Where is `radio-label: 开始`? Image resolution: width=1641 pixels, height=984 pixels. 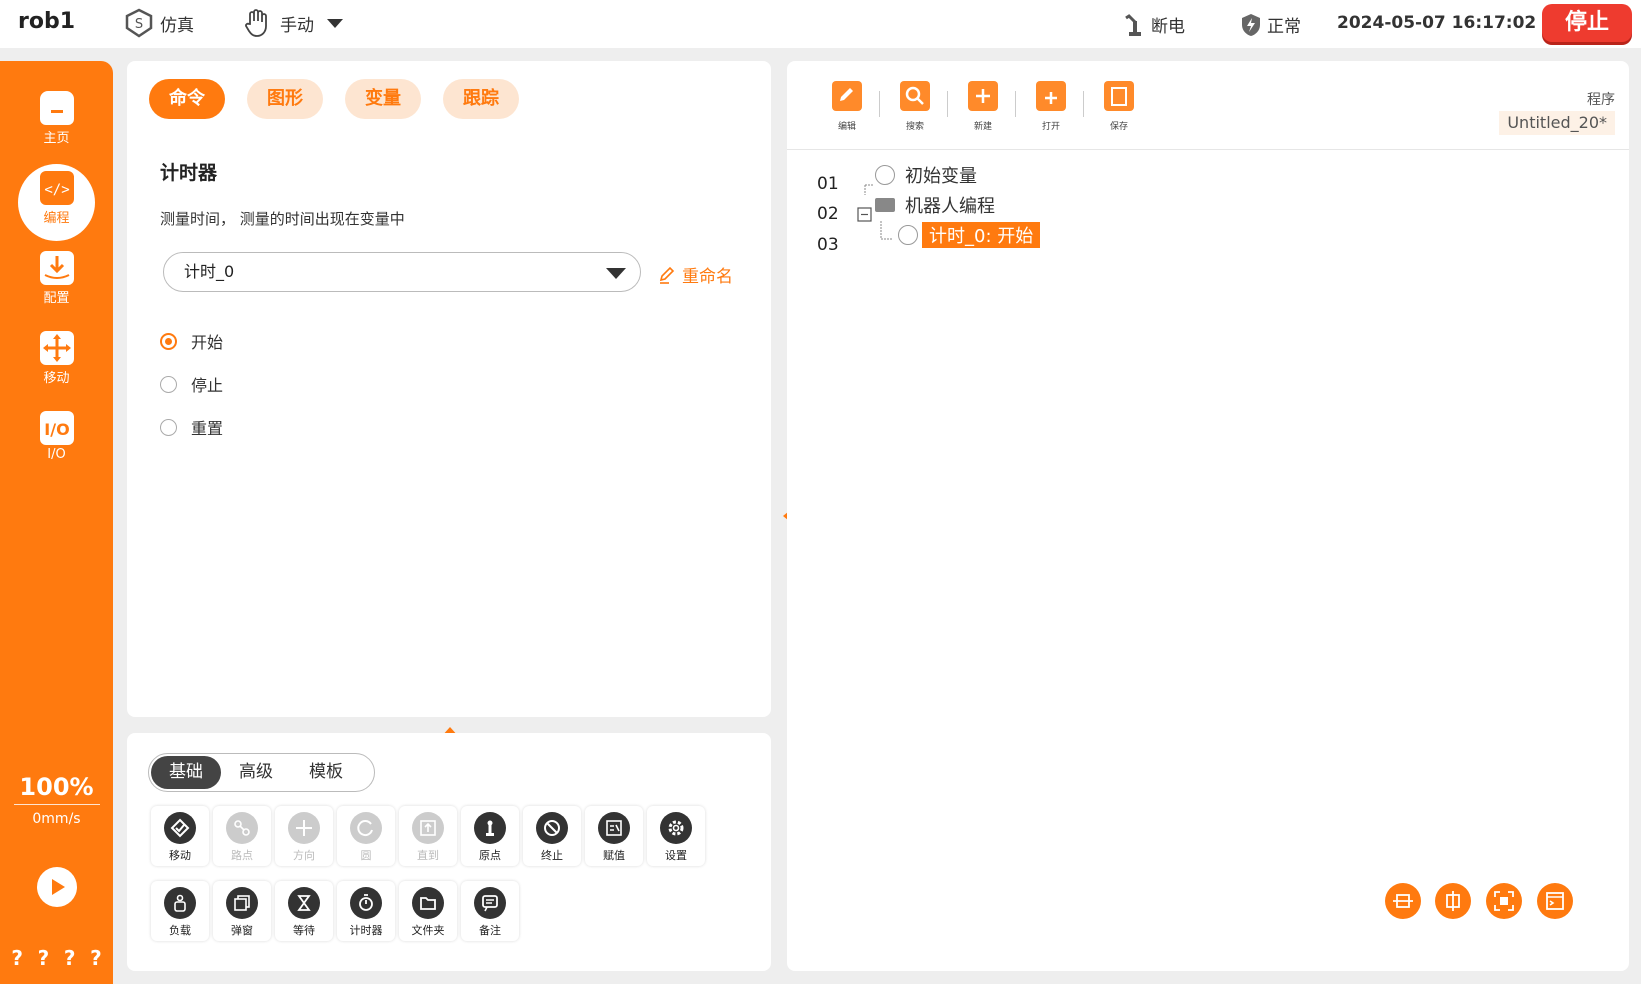
radio-label: 开始 is located at coordinates (207, 342).